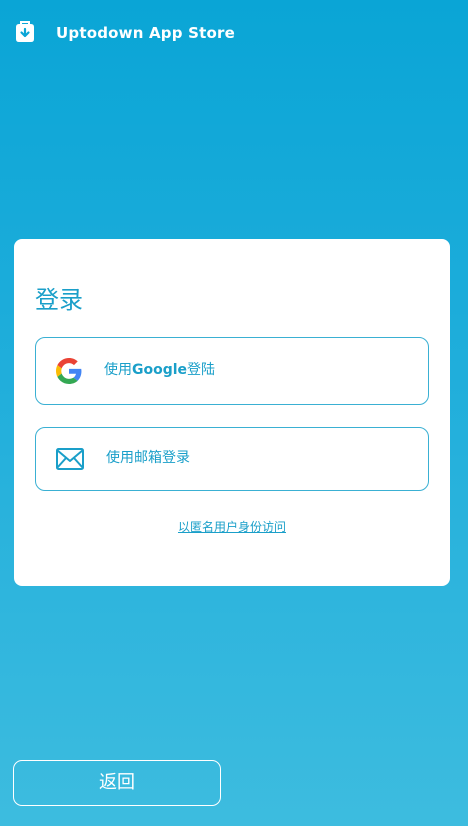 The height and width of the screenshot is (826, 468). Describe the element at coordinates (232, 527) in the screenshot. I see `anonymous-access-link: 以匿名用户身份访问` at that location.